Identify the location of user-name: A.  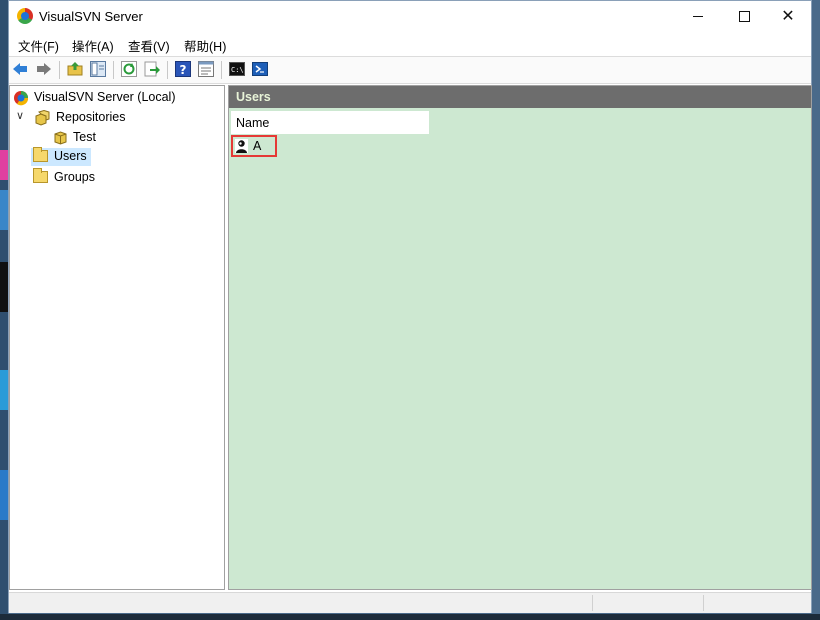
(257, 146).